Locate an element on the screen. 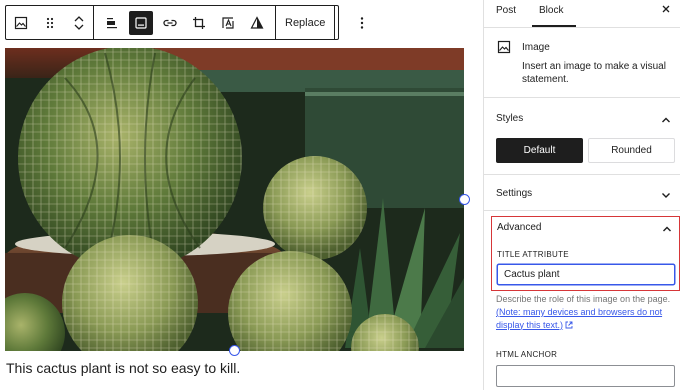 Image resolution: width=680 pixels, height=390 pixels. duotone-icon is located at coordinates (257, 23).